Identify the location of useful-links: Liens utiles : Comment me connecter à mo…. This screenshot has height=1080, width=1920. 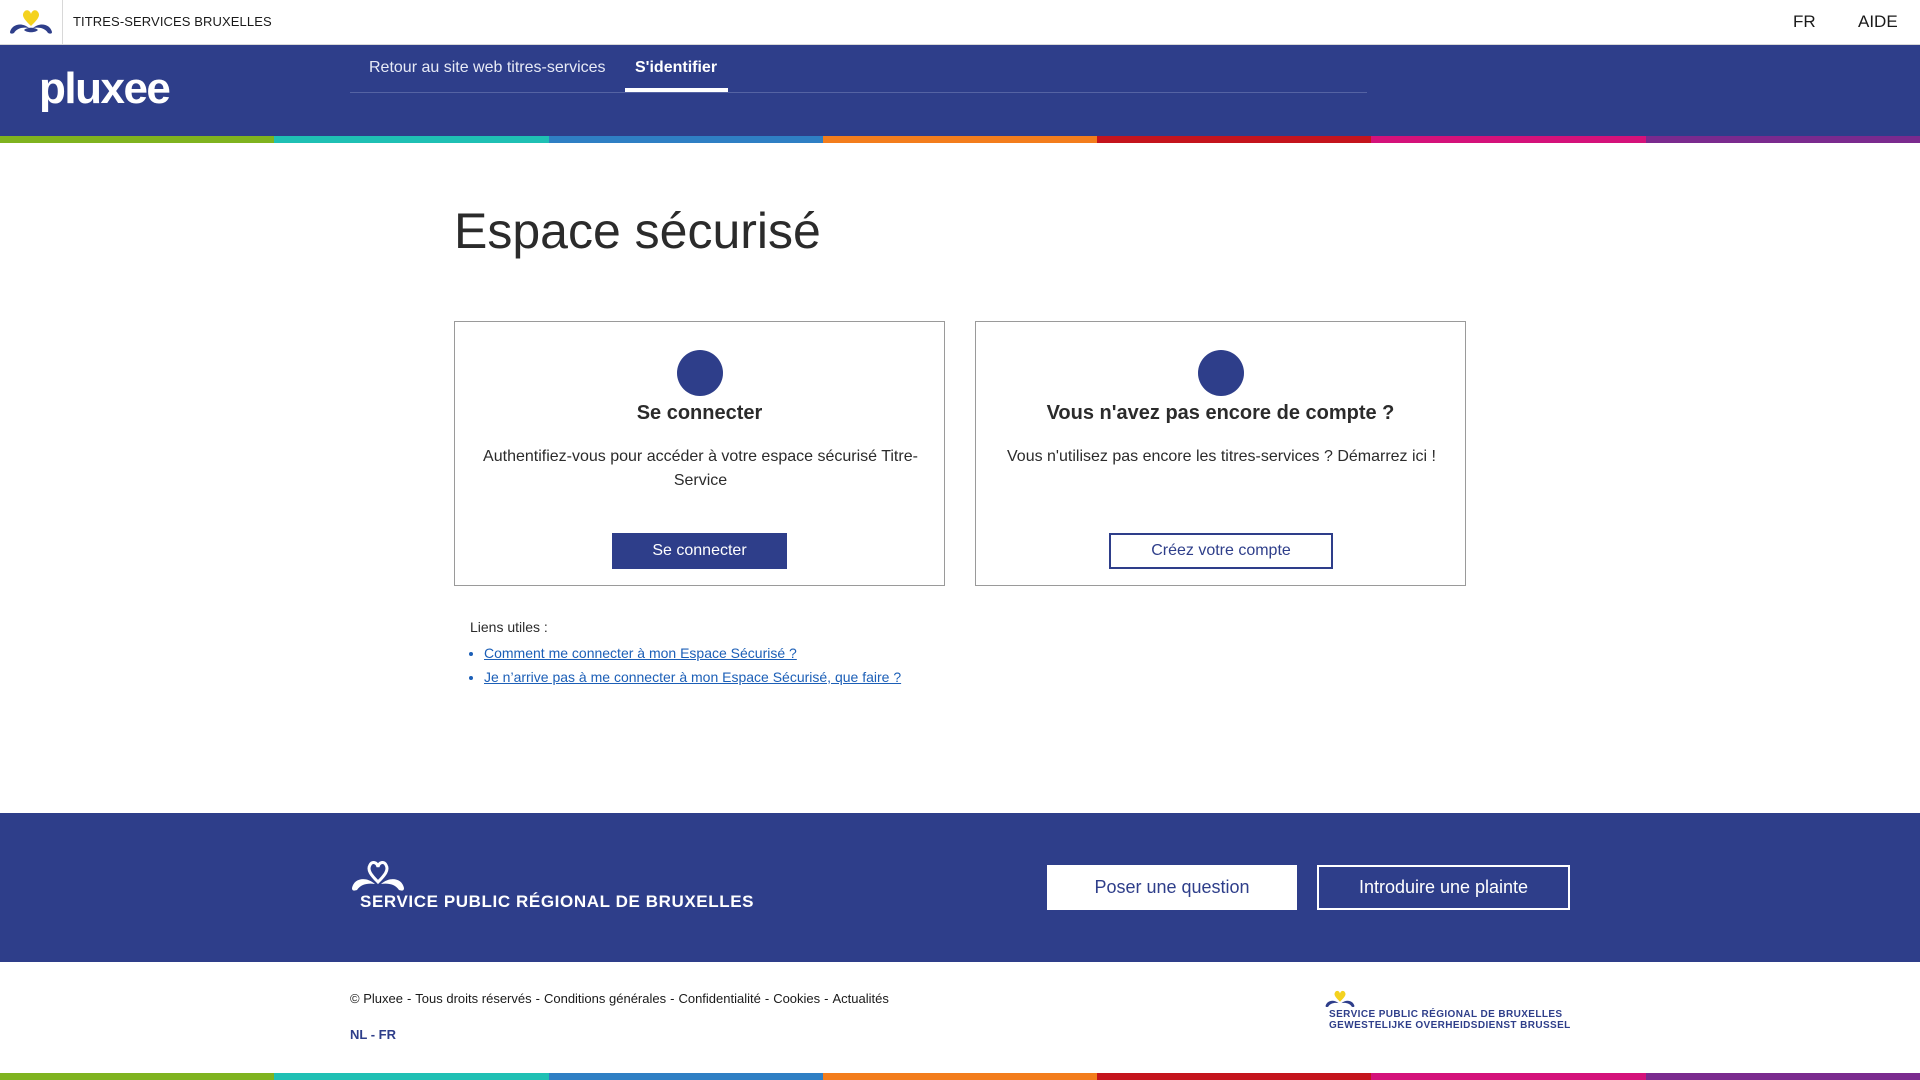
(685, 654).